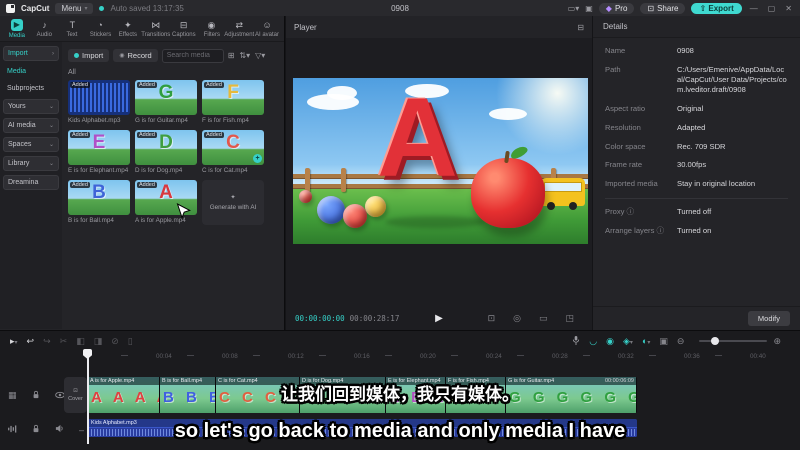 Image resolution: width=800 pixels, height=450 pixels. I want to click on search-input, so click(192, 55).